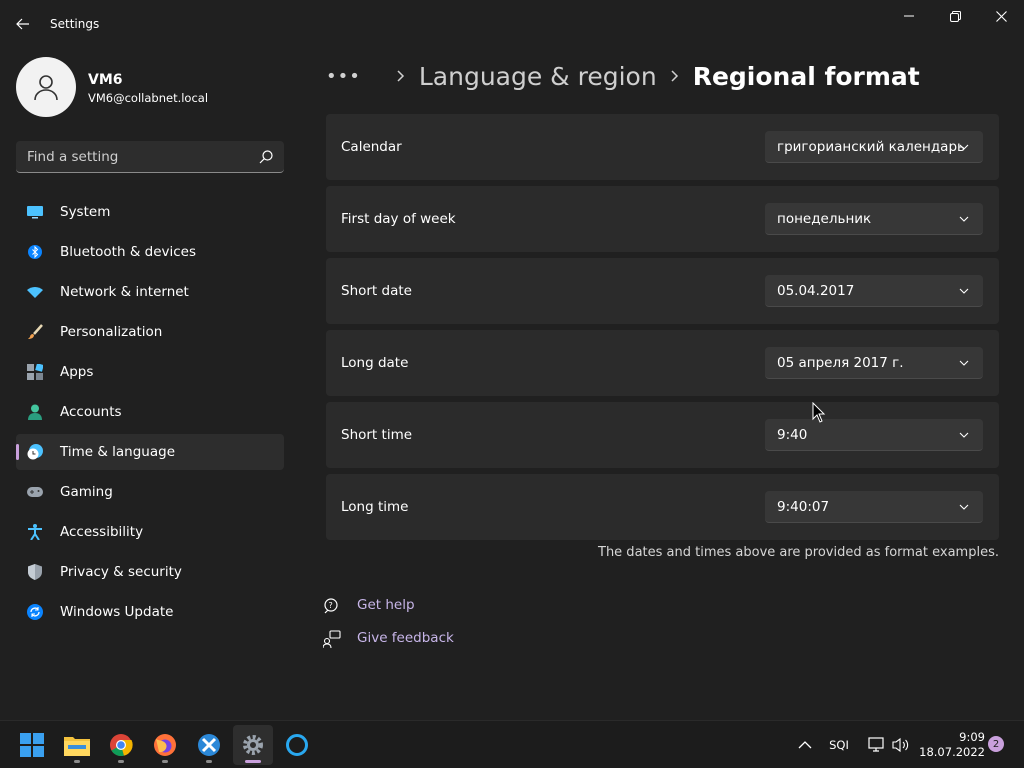  What do you see at coordinates (128, 252) in the screenshot?
I see `sidebar-item-label: Bluetooth & devices` at bounding box center [128, 252].